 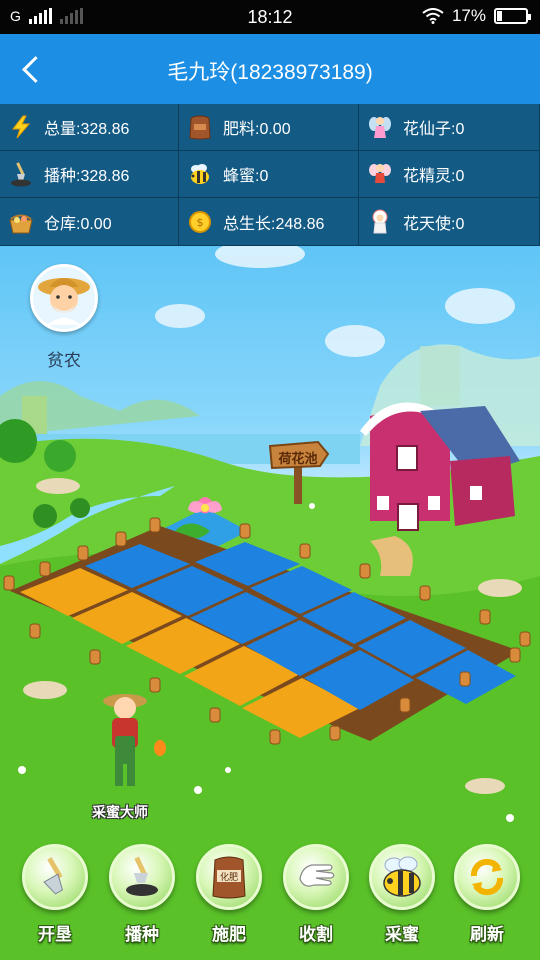 I want to click on stat-total-growth: $ 总生长:248.86, so click(x=269, y=222).